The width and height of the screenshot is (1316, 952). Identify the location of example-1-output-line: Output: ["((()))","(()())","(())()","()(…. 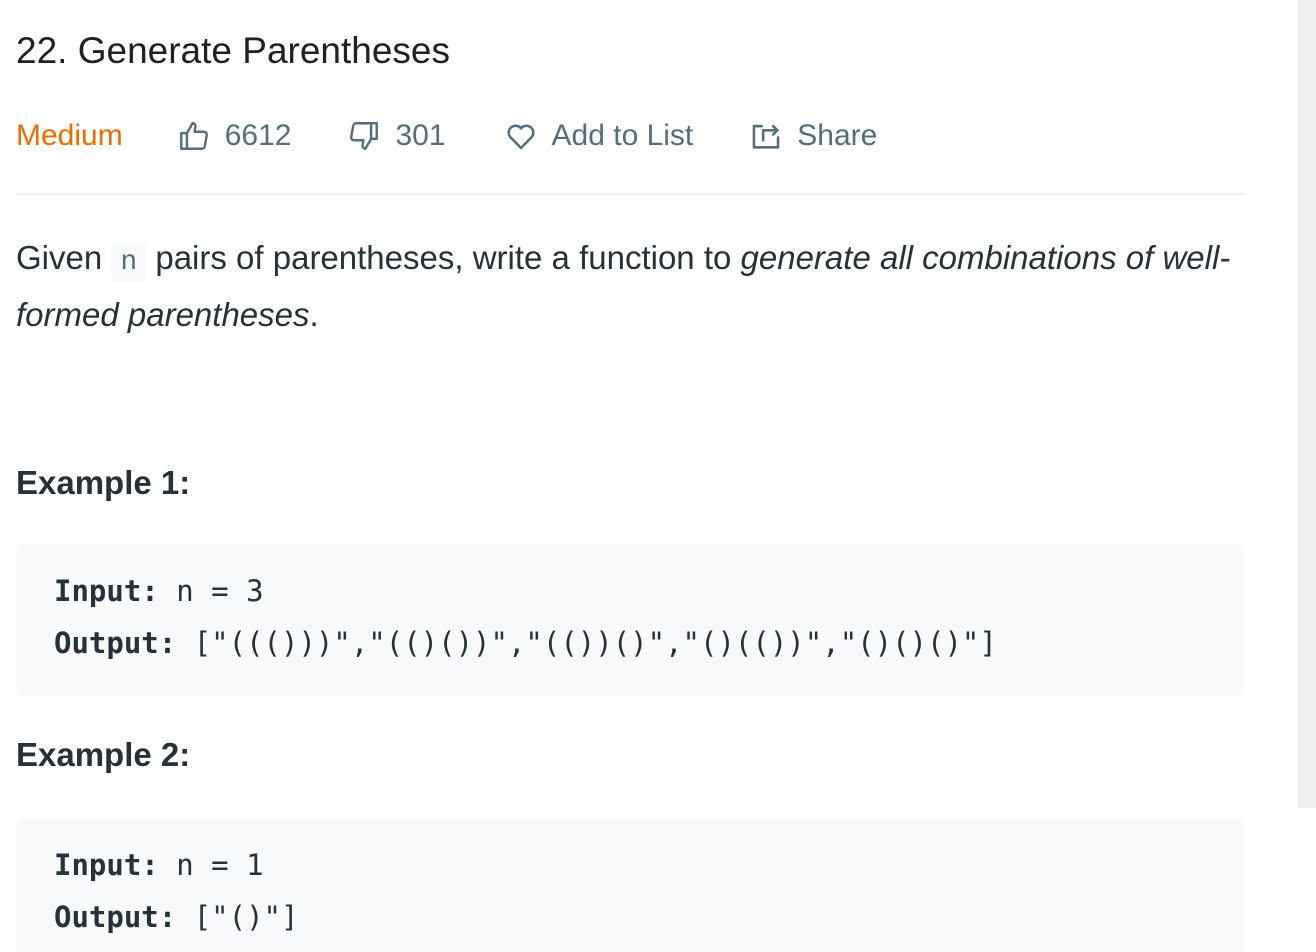
(525, 643).